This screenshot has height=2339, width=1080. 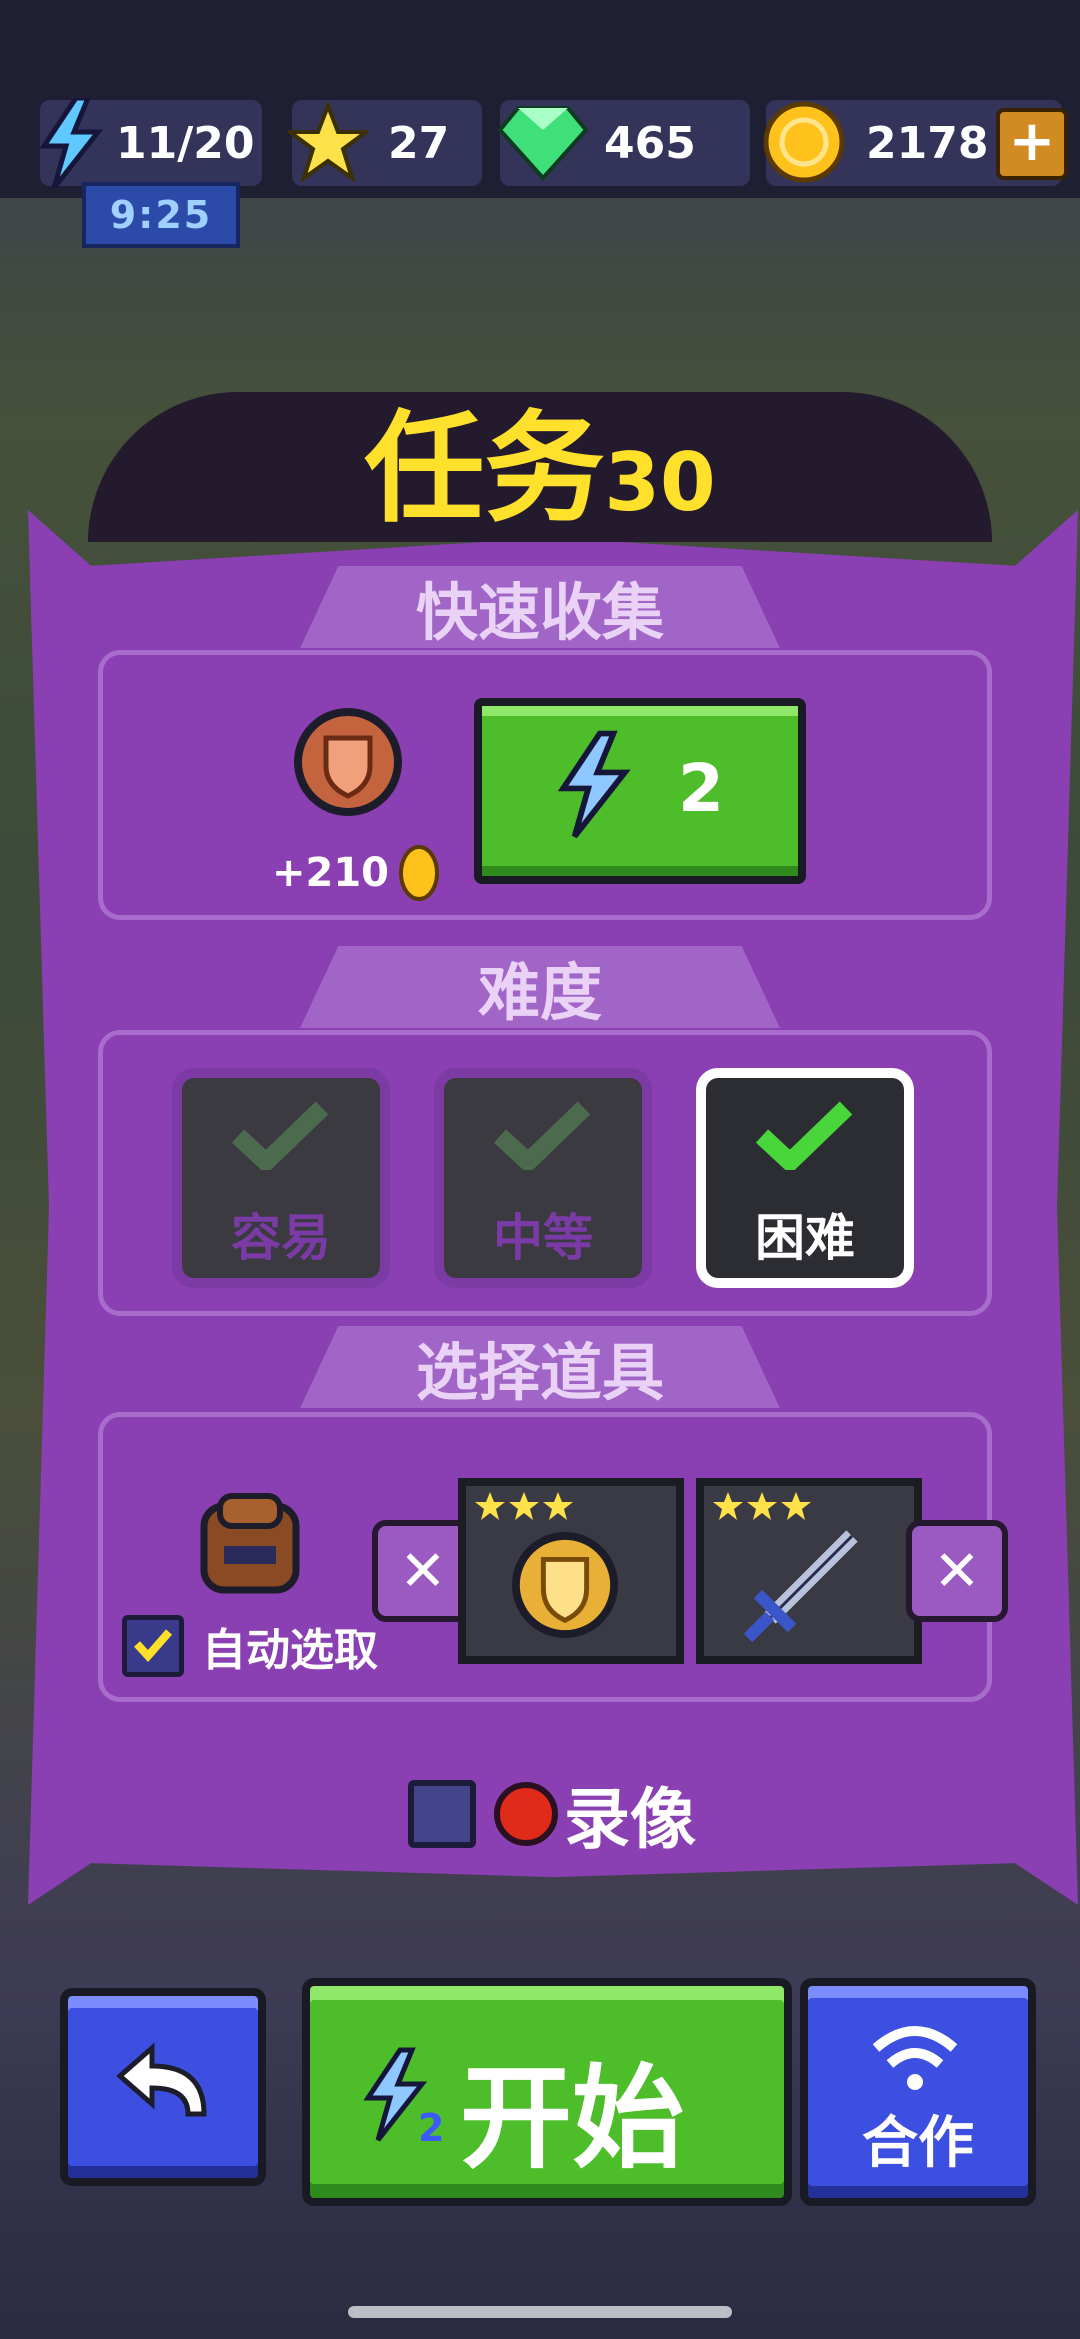 I want to click on mission-number: 30, so click(x=660, y=482).